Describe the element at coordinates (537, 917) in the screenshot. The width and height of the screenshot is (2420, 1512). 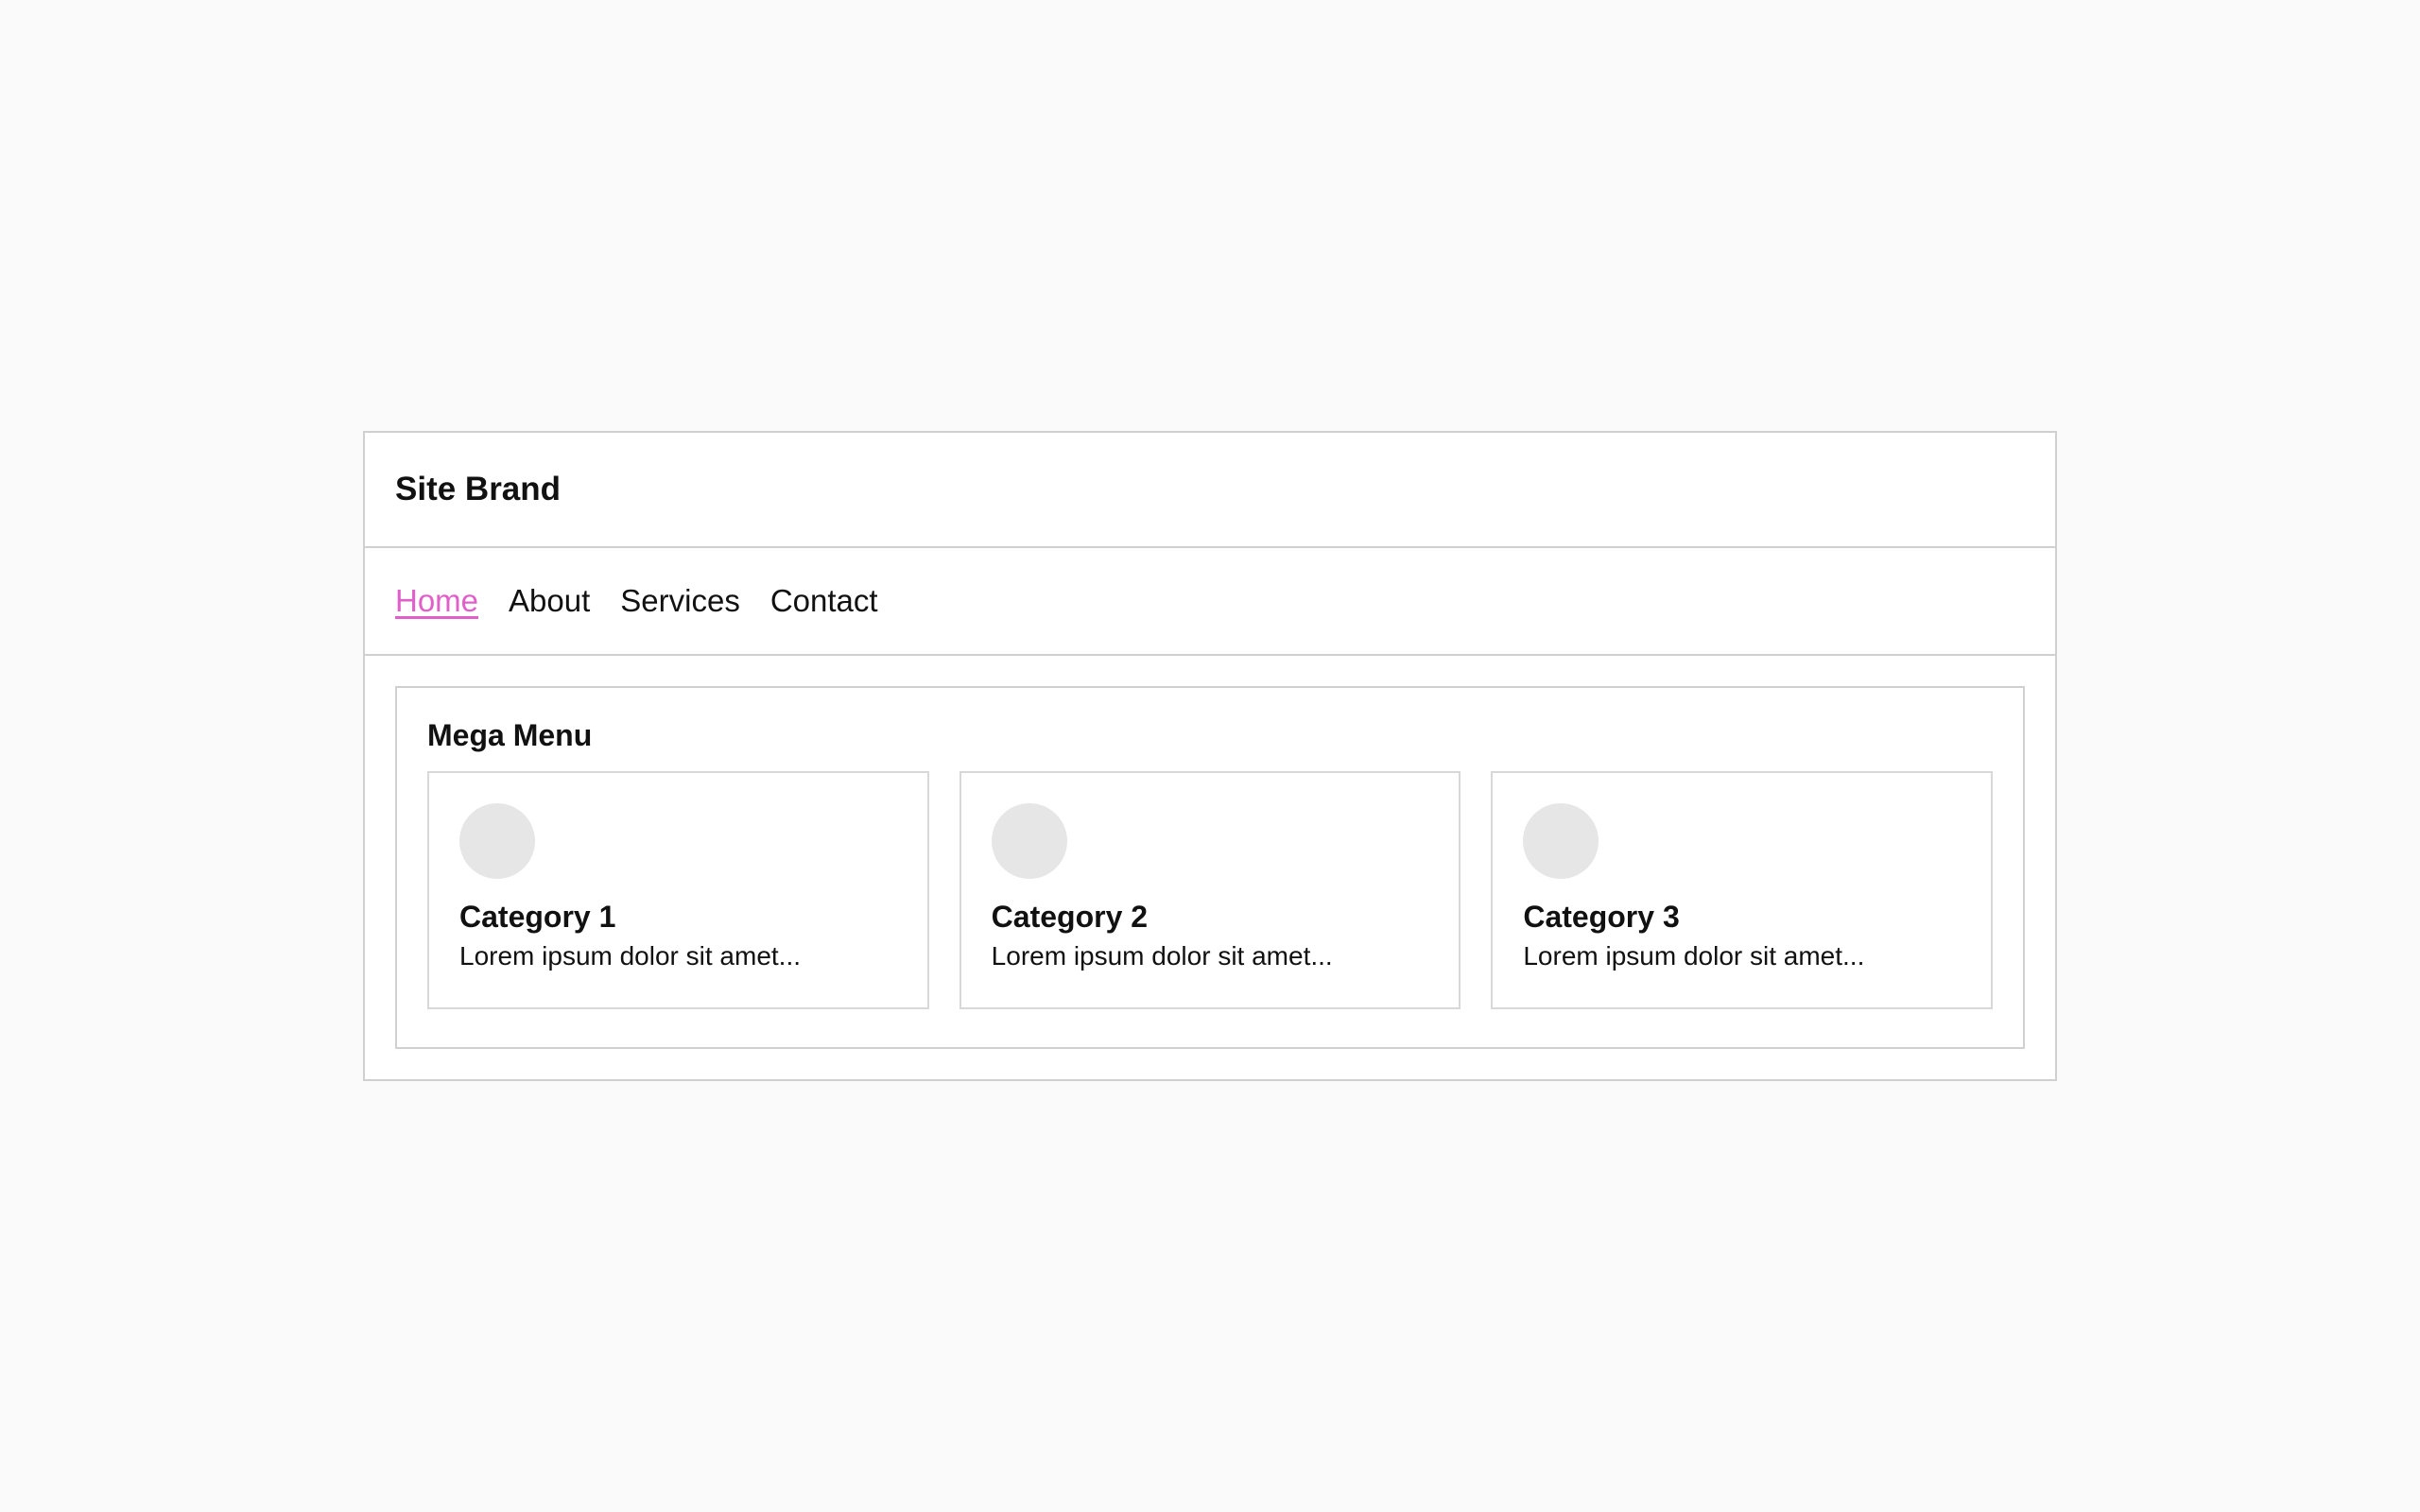
I see `category-card-title: Category 1` at that location.